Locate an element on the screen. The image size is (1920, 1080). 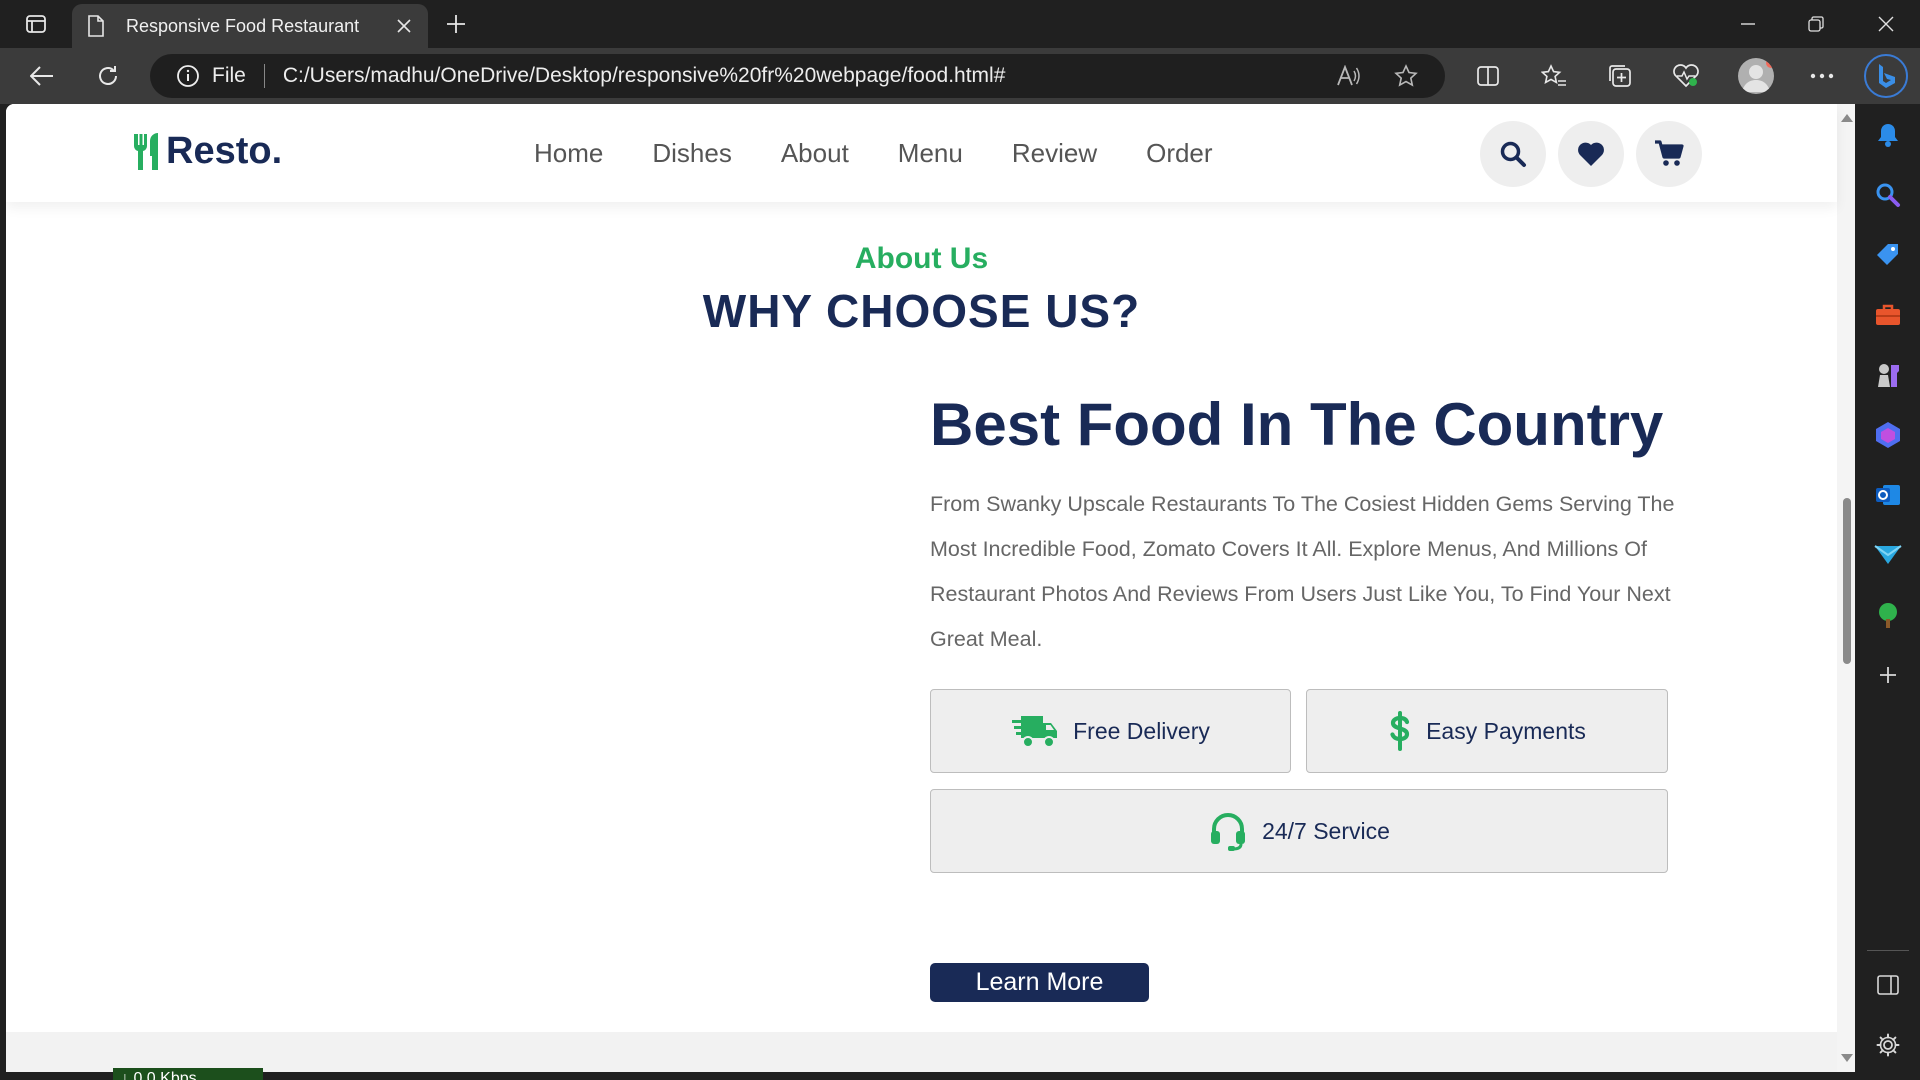
minimize-icon is located at coordinates (1748, 24).